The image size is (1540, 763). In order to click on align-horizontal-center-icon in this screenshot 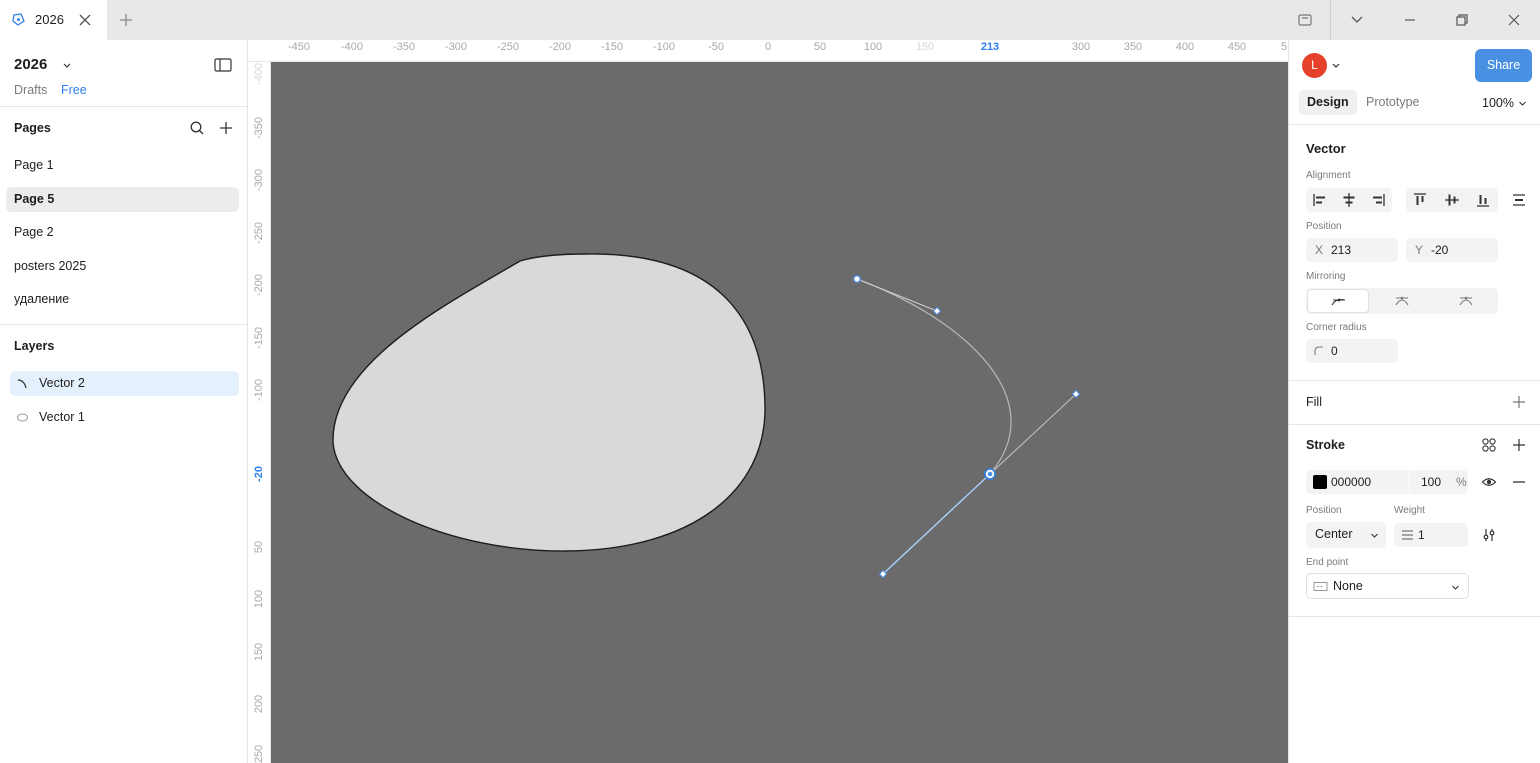, I will do `click(1349, 200)`.